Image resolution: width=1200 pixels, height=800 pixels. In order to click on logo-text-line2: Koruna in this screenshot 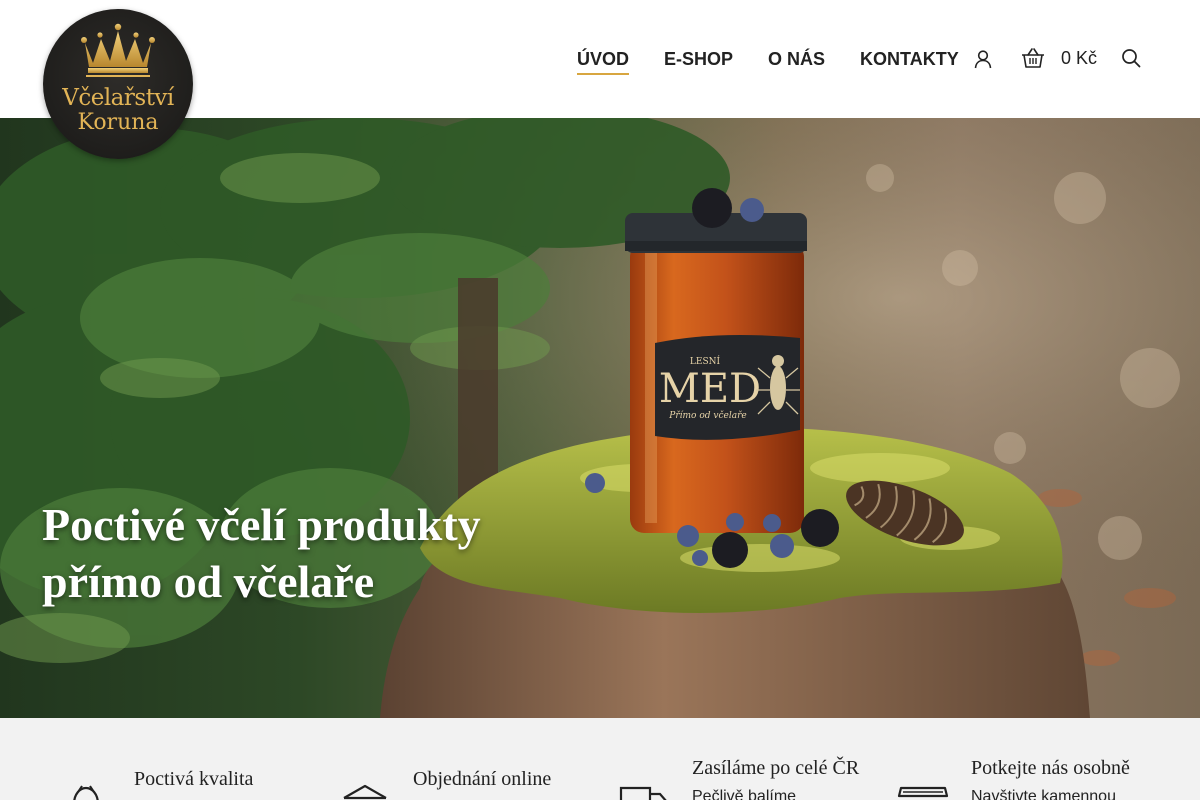, I will do `click(118, 122)`.